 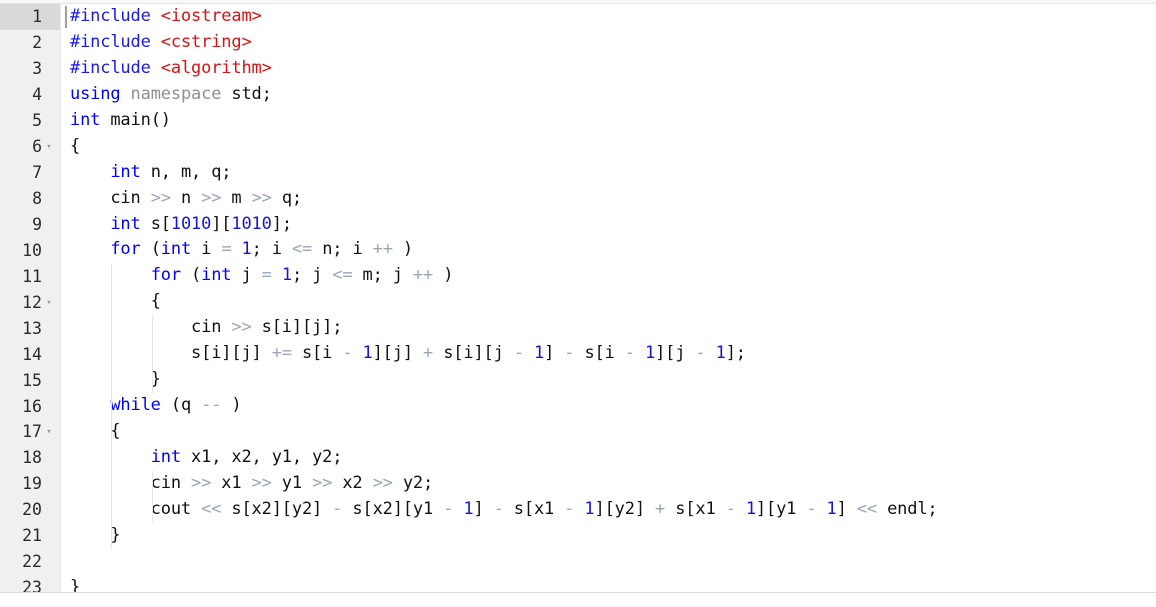 I want to click on gutter-line-23: 23▾, so click(x=30, y=583).